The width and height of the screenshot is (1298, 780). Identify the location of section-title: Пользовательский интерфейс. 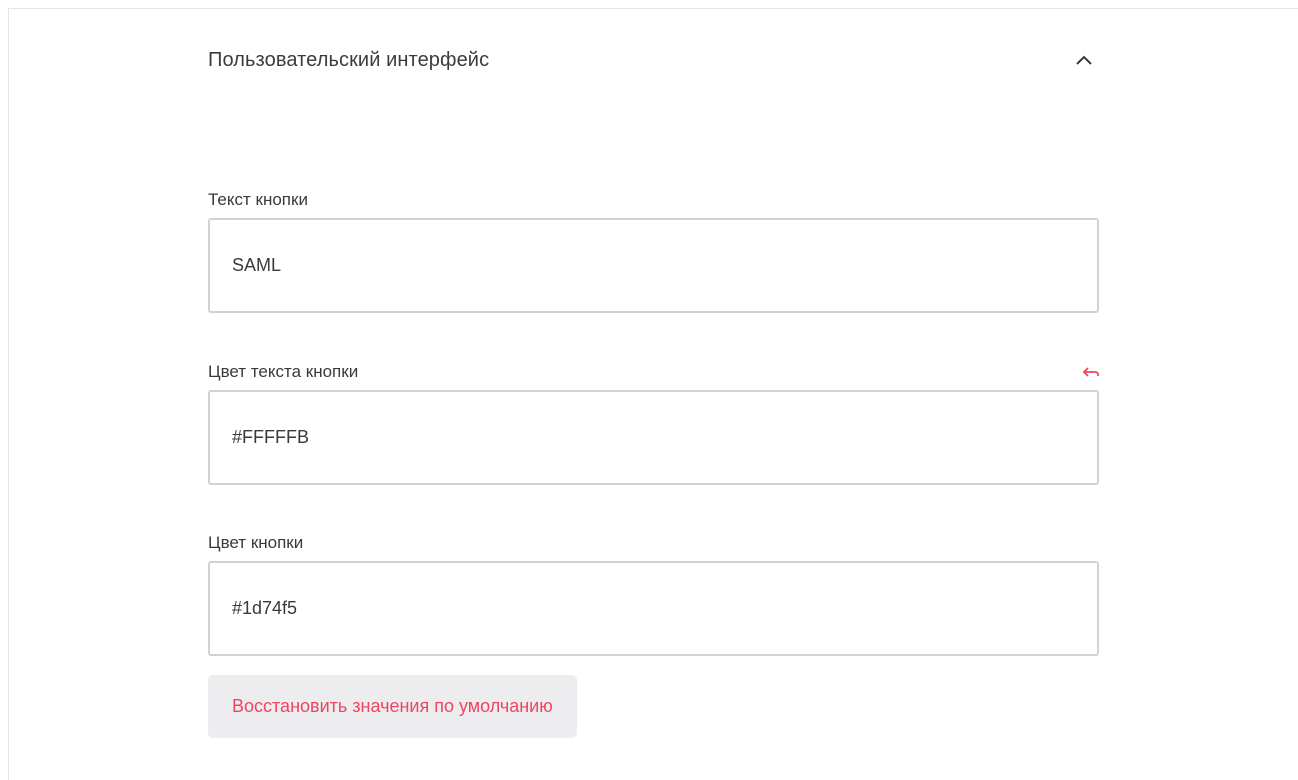
(349, 59).